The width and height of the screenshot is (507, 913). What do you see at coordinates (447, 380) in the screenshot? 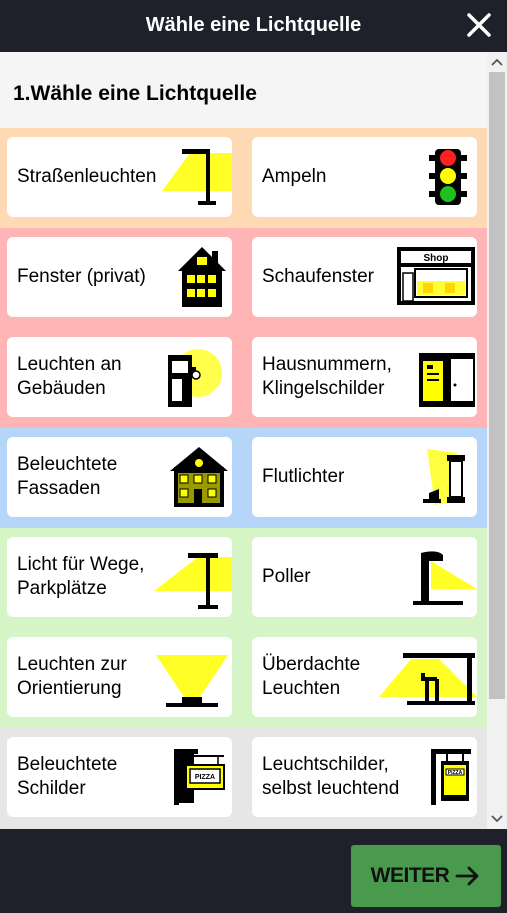
I see `house-number-icon` at bounding box center [447, 380].